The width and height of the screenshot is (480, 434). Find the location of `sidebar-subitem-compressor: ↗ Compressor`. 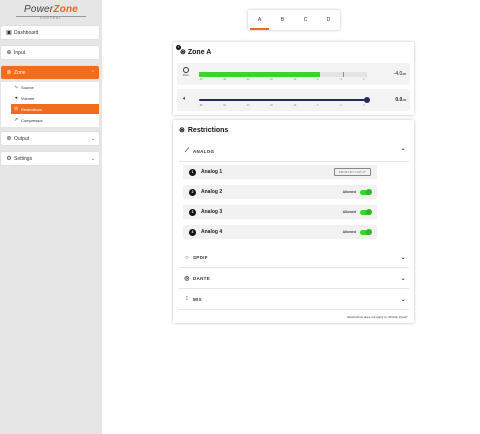

sidebar-subitem-compressor: ↗ Compressor is located at coordinates (55, 120).